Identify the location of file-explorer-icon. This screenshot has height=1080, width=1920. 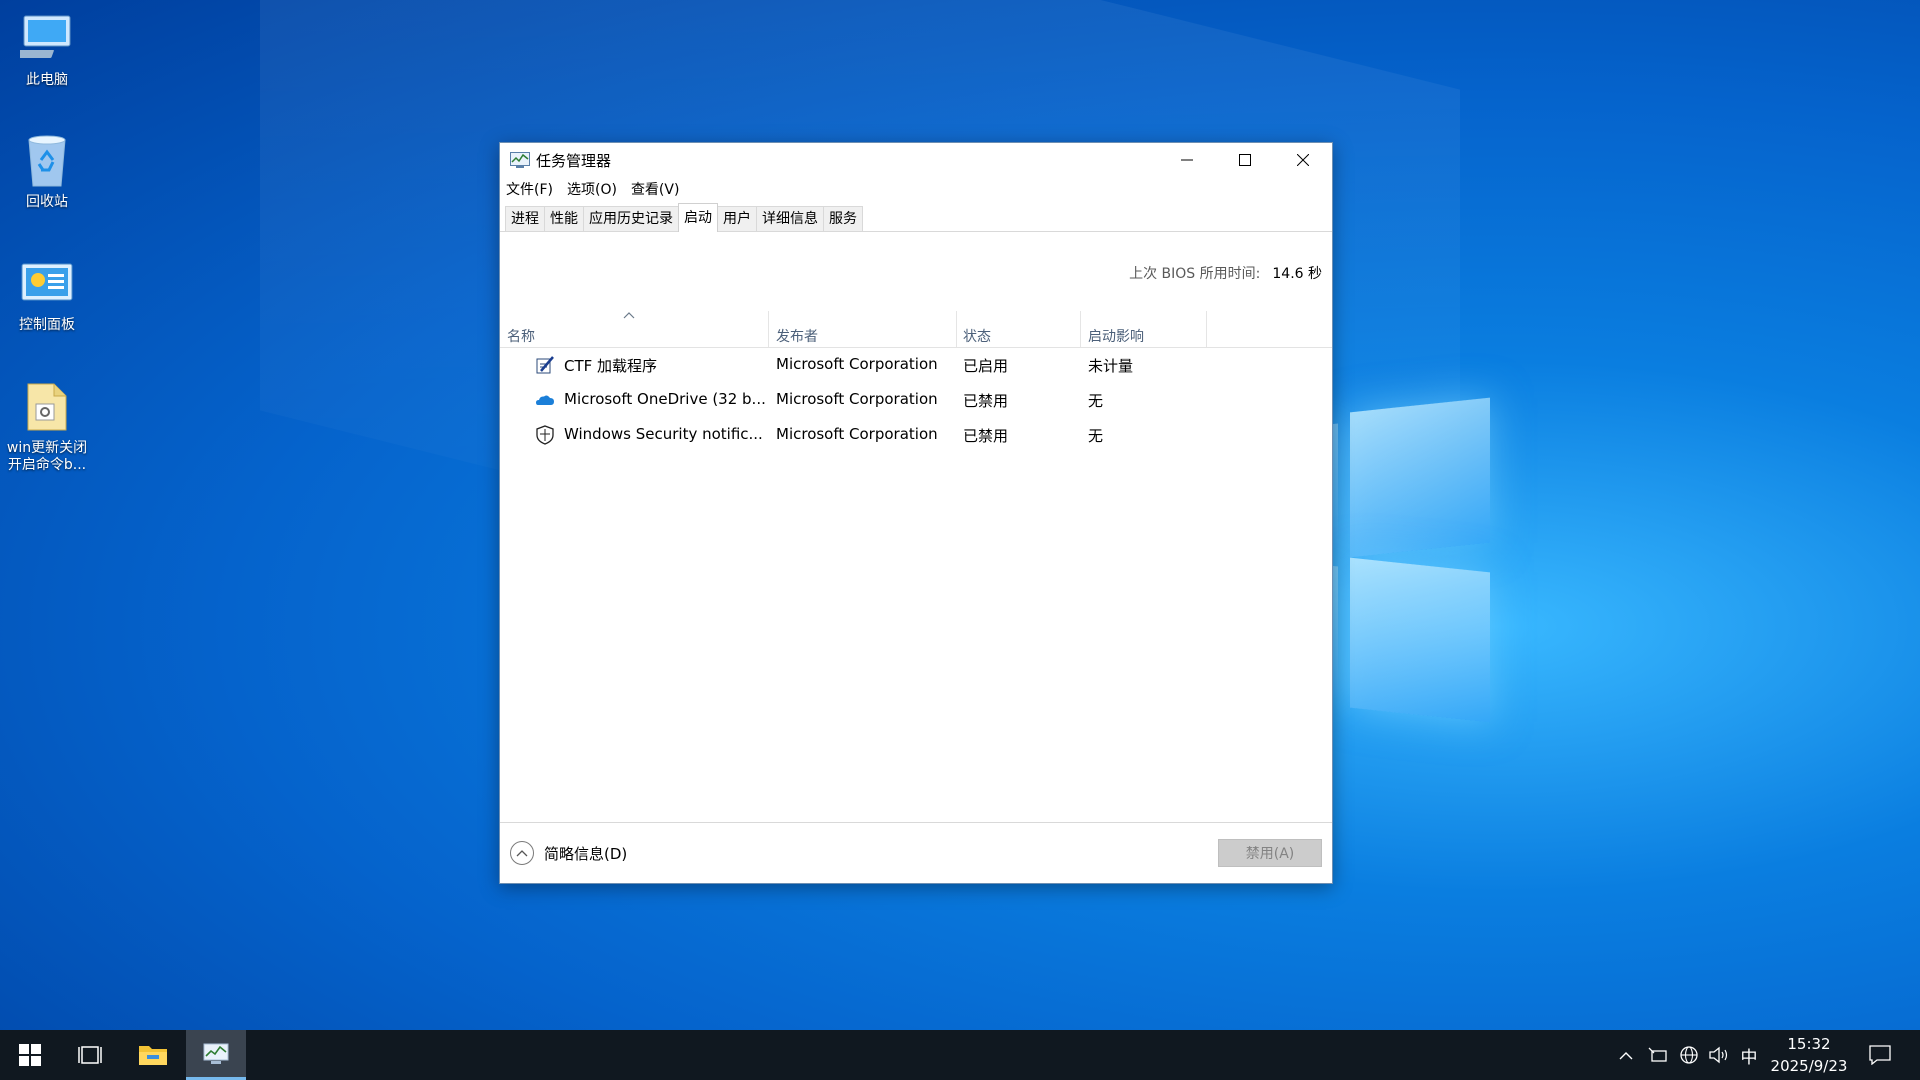
(153, 1055).